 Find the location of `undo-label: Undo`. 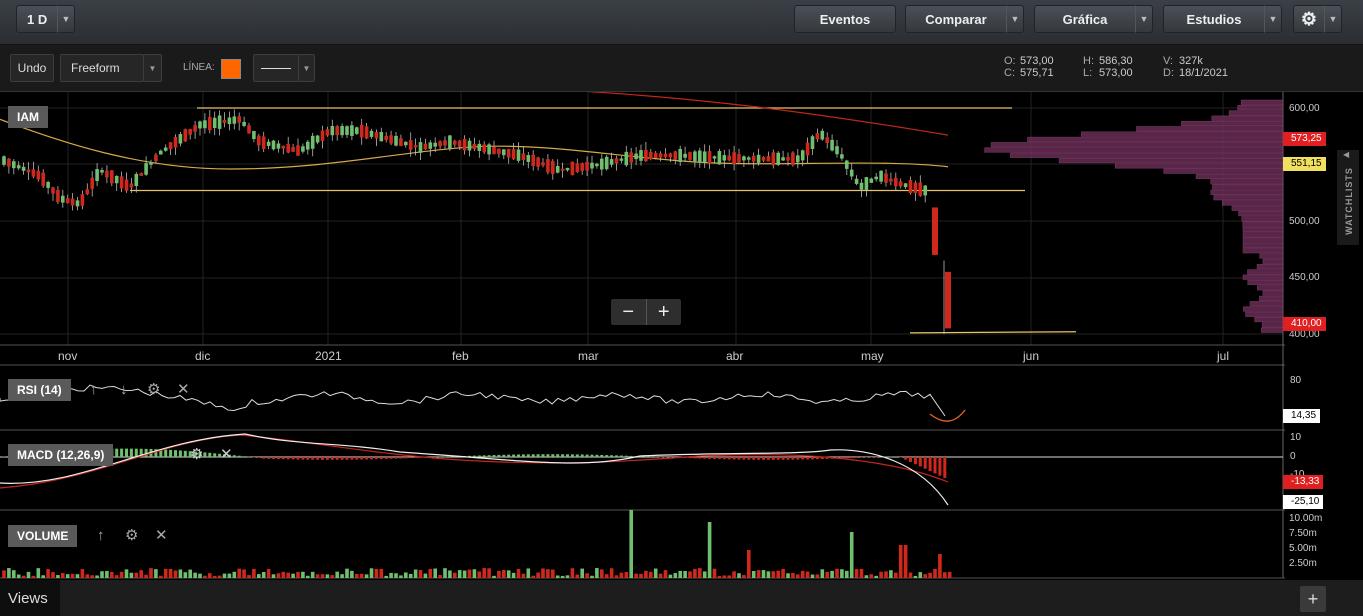

undo-label: Undo is located at coordinates (32, 68).